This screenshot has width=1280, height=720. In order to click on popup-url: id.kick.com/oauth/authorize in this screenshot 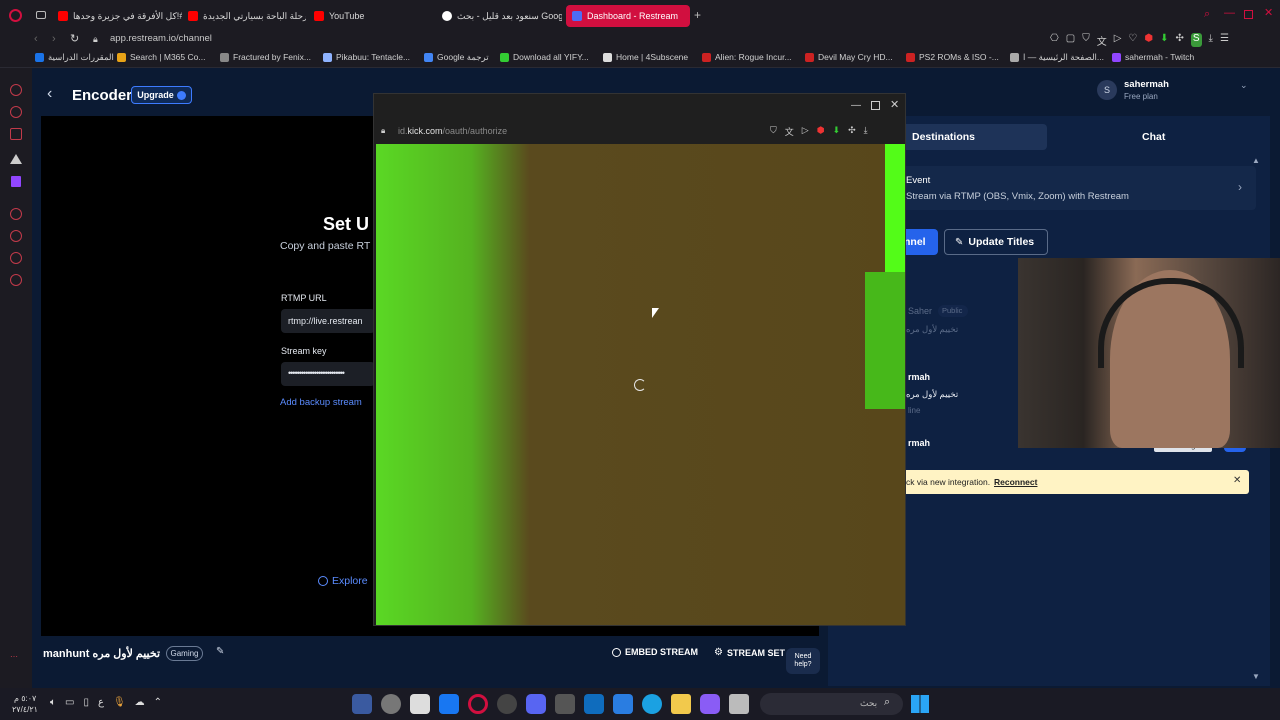, I will do `click(452, 131)`.